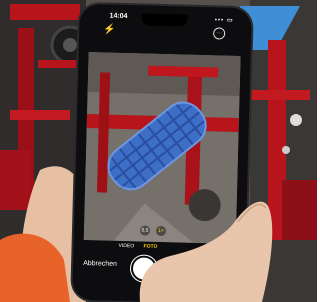  What do you see at coordinates (159, 249) in the screenshot?
I see `camera-mode-selector: VIDEO FOTO` at bounding box center [159, 249].